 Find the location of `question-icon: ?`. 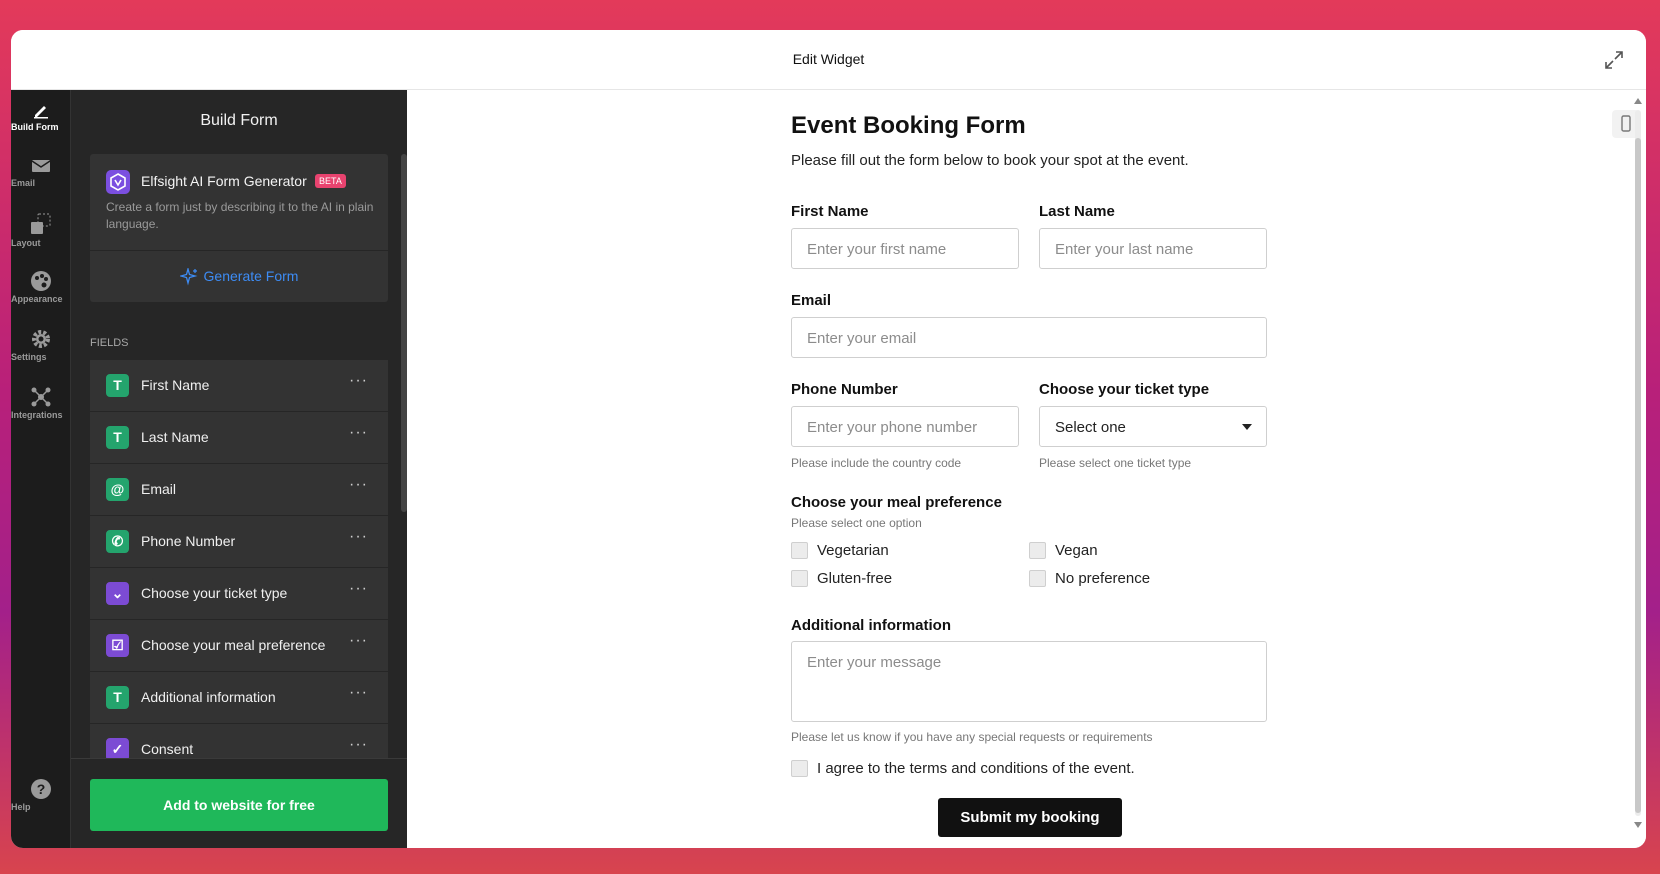

question-icon: ? is located at coordinates (41, 789).